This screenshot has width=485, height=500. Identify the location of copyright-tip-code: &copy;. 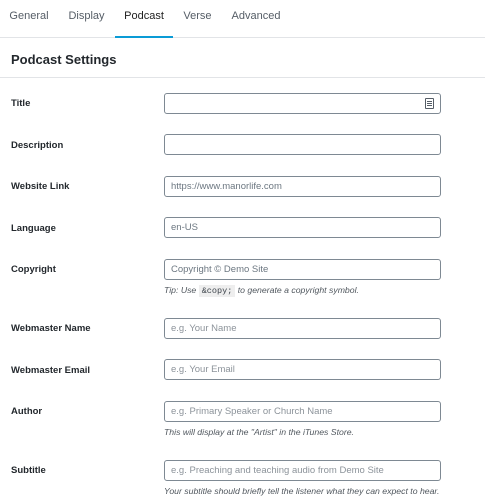
(217, 291).